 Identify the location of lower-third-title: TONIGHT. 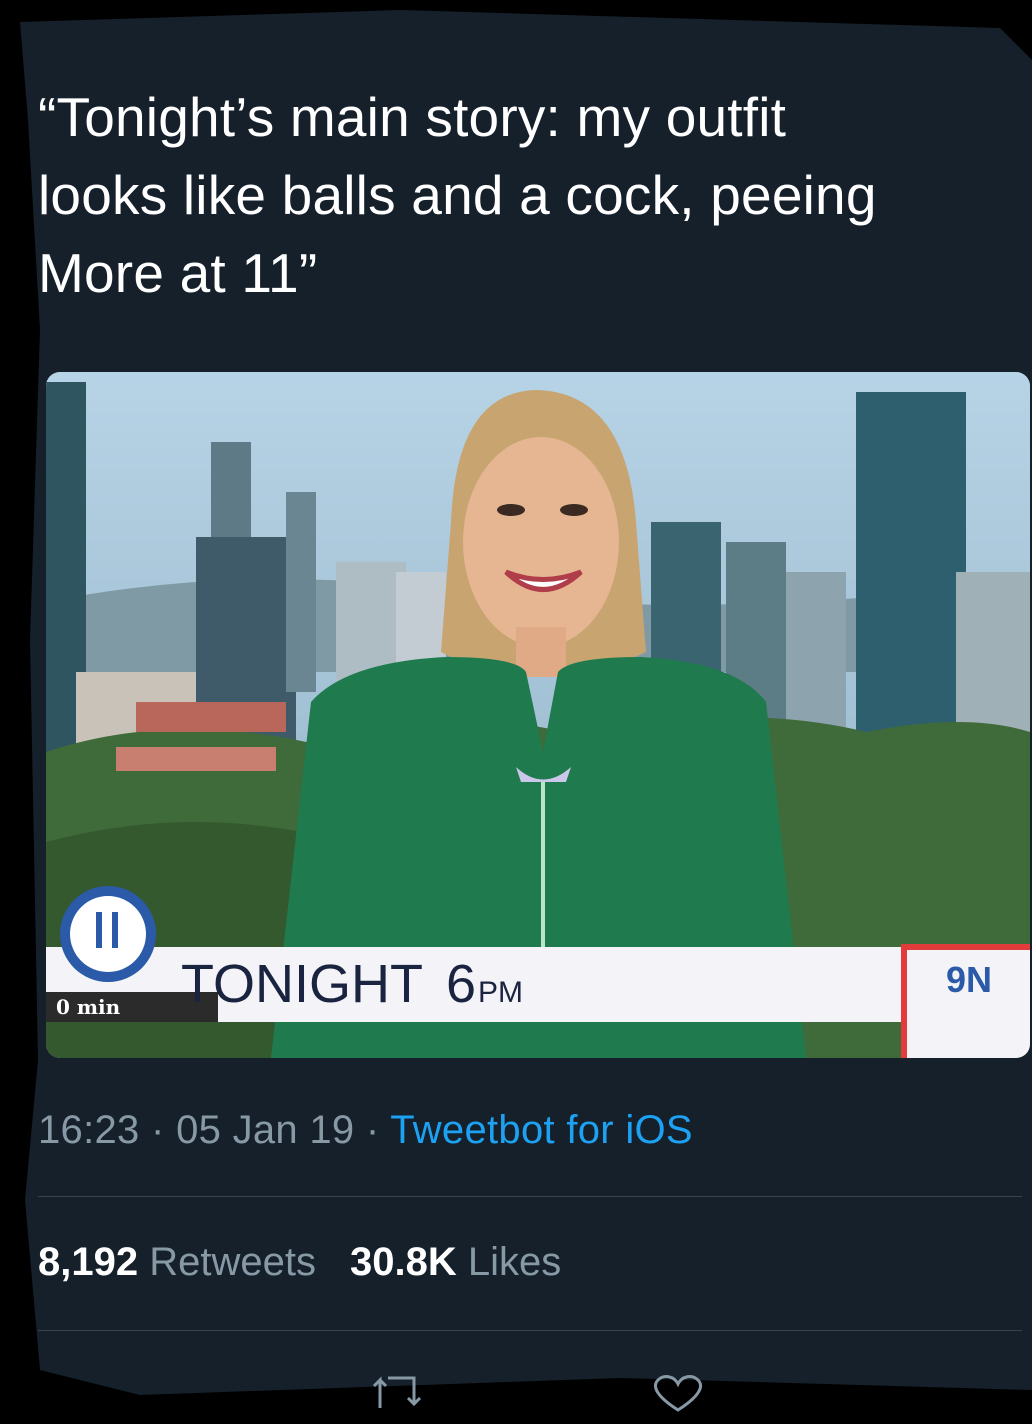
(302, 984).